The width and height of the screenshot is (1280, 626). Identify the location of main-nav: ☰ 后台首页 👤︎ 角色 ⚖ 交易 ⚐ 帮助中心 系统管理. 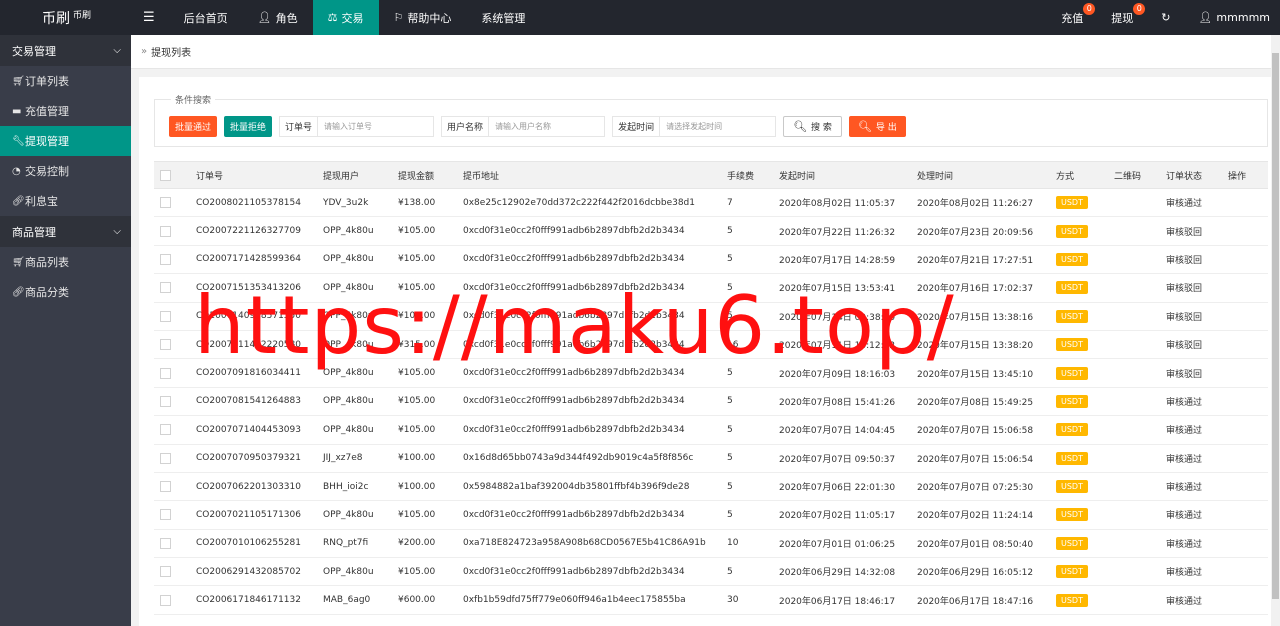
(335, 17).